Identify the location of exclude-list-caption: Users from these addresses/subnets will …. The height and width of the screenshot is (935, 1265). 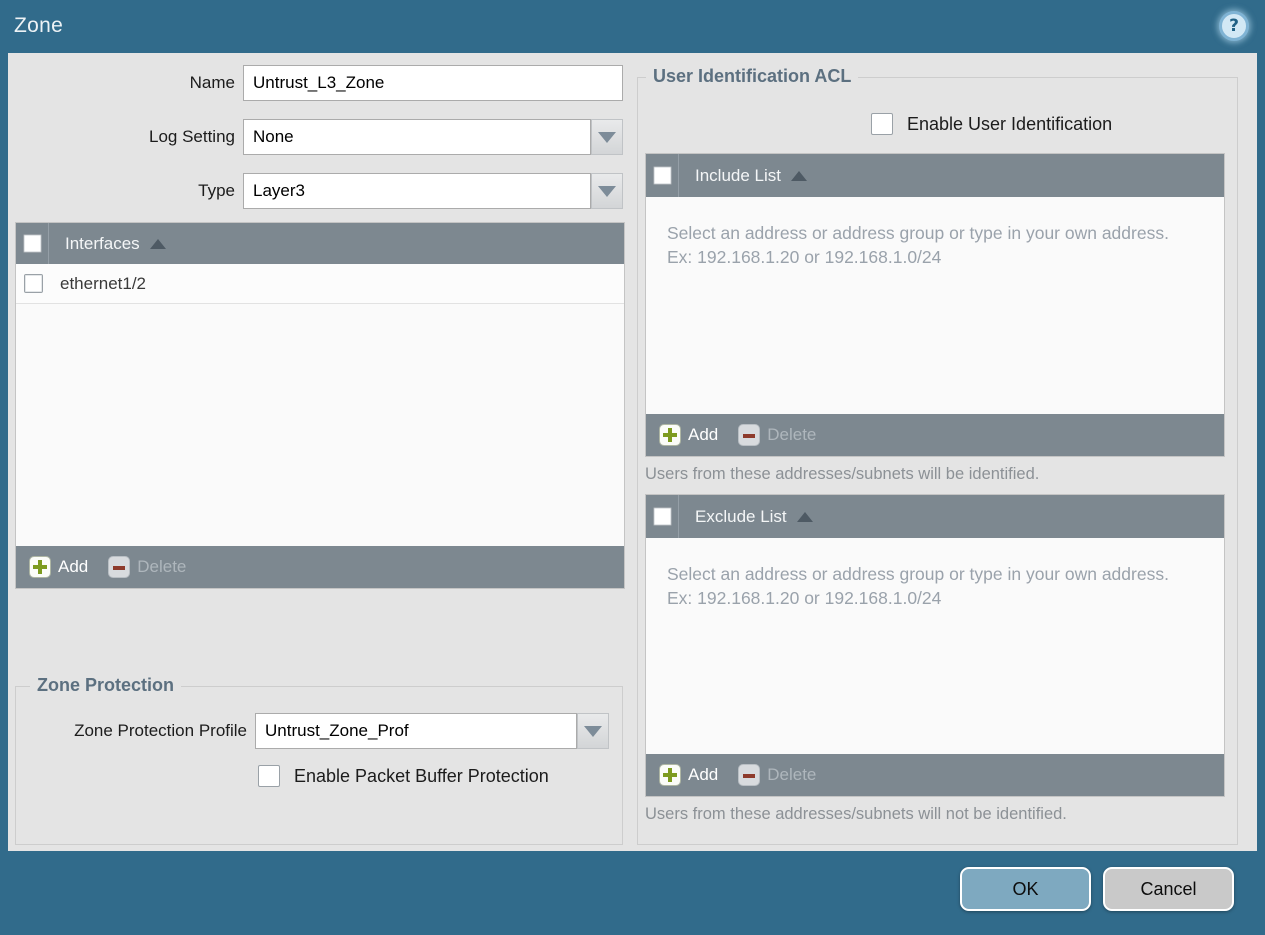
(856, 814).